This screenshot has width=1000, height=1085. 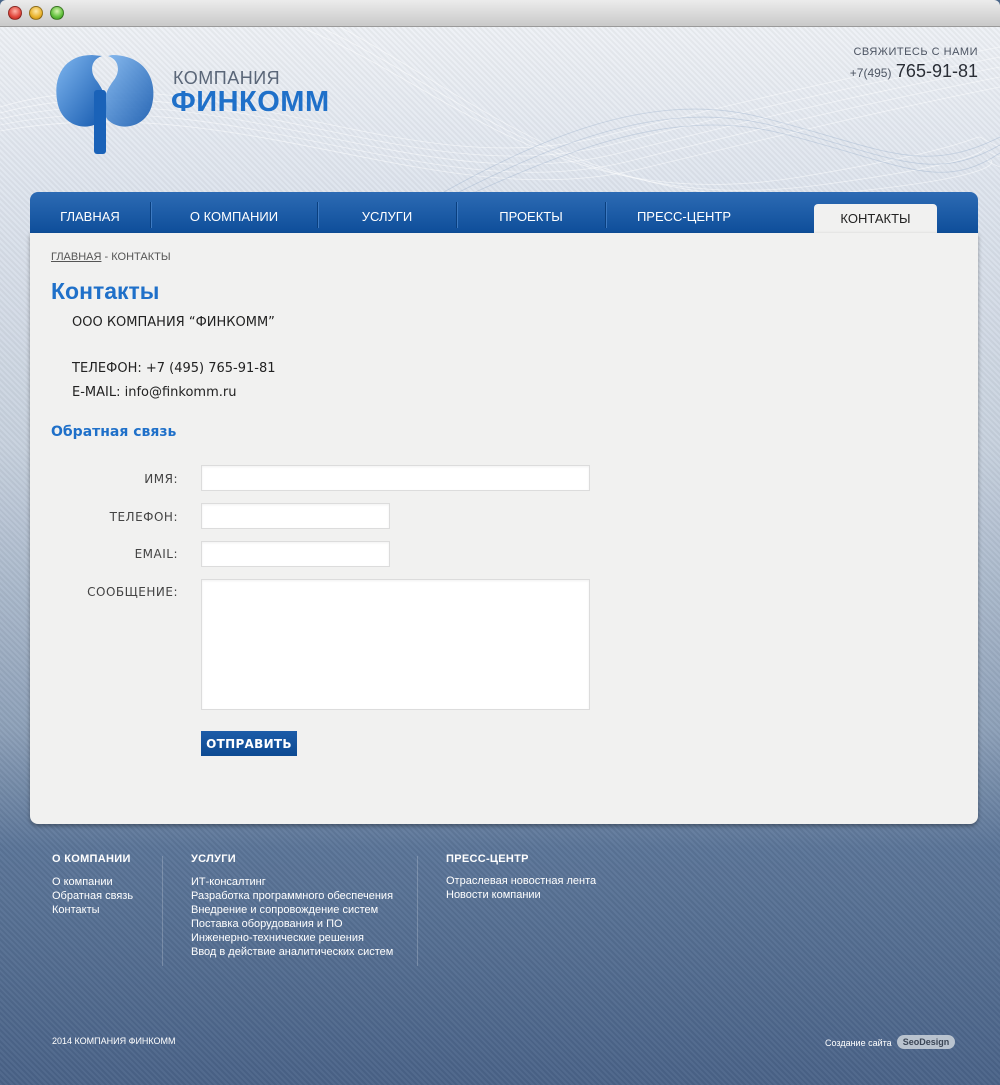 I want to click on email-label: EMAIL:, so click(x=156, y=554).